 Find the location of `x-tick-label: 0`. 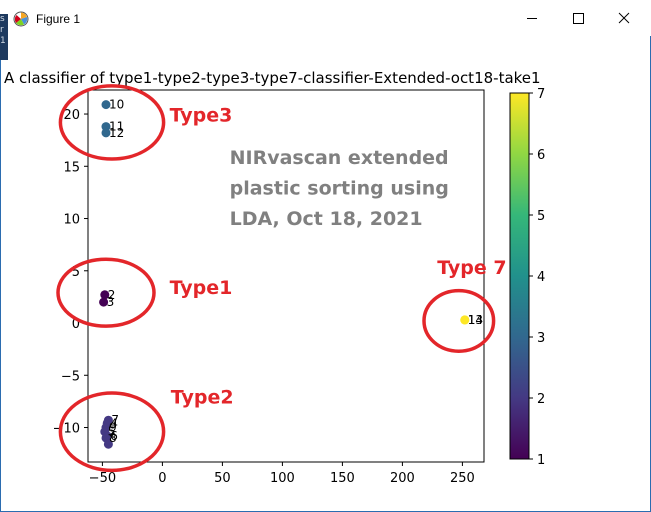

x-tick-label: 0 is located at coordinates (162, 478).